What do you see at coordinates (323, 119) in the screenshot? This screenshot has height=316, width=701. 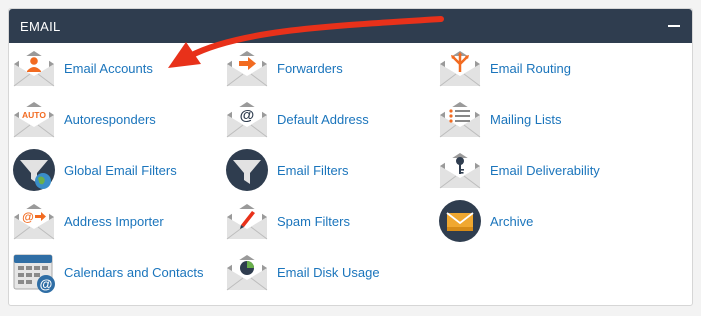 I see `item-label: Default Address` at bounding box center [323, 119].